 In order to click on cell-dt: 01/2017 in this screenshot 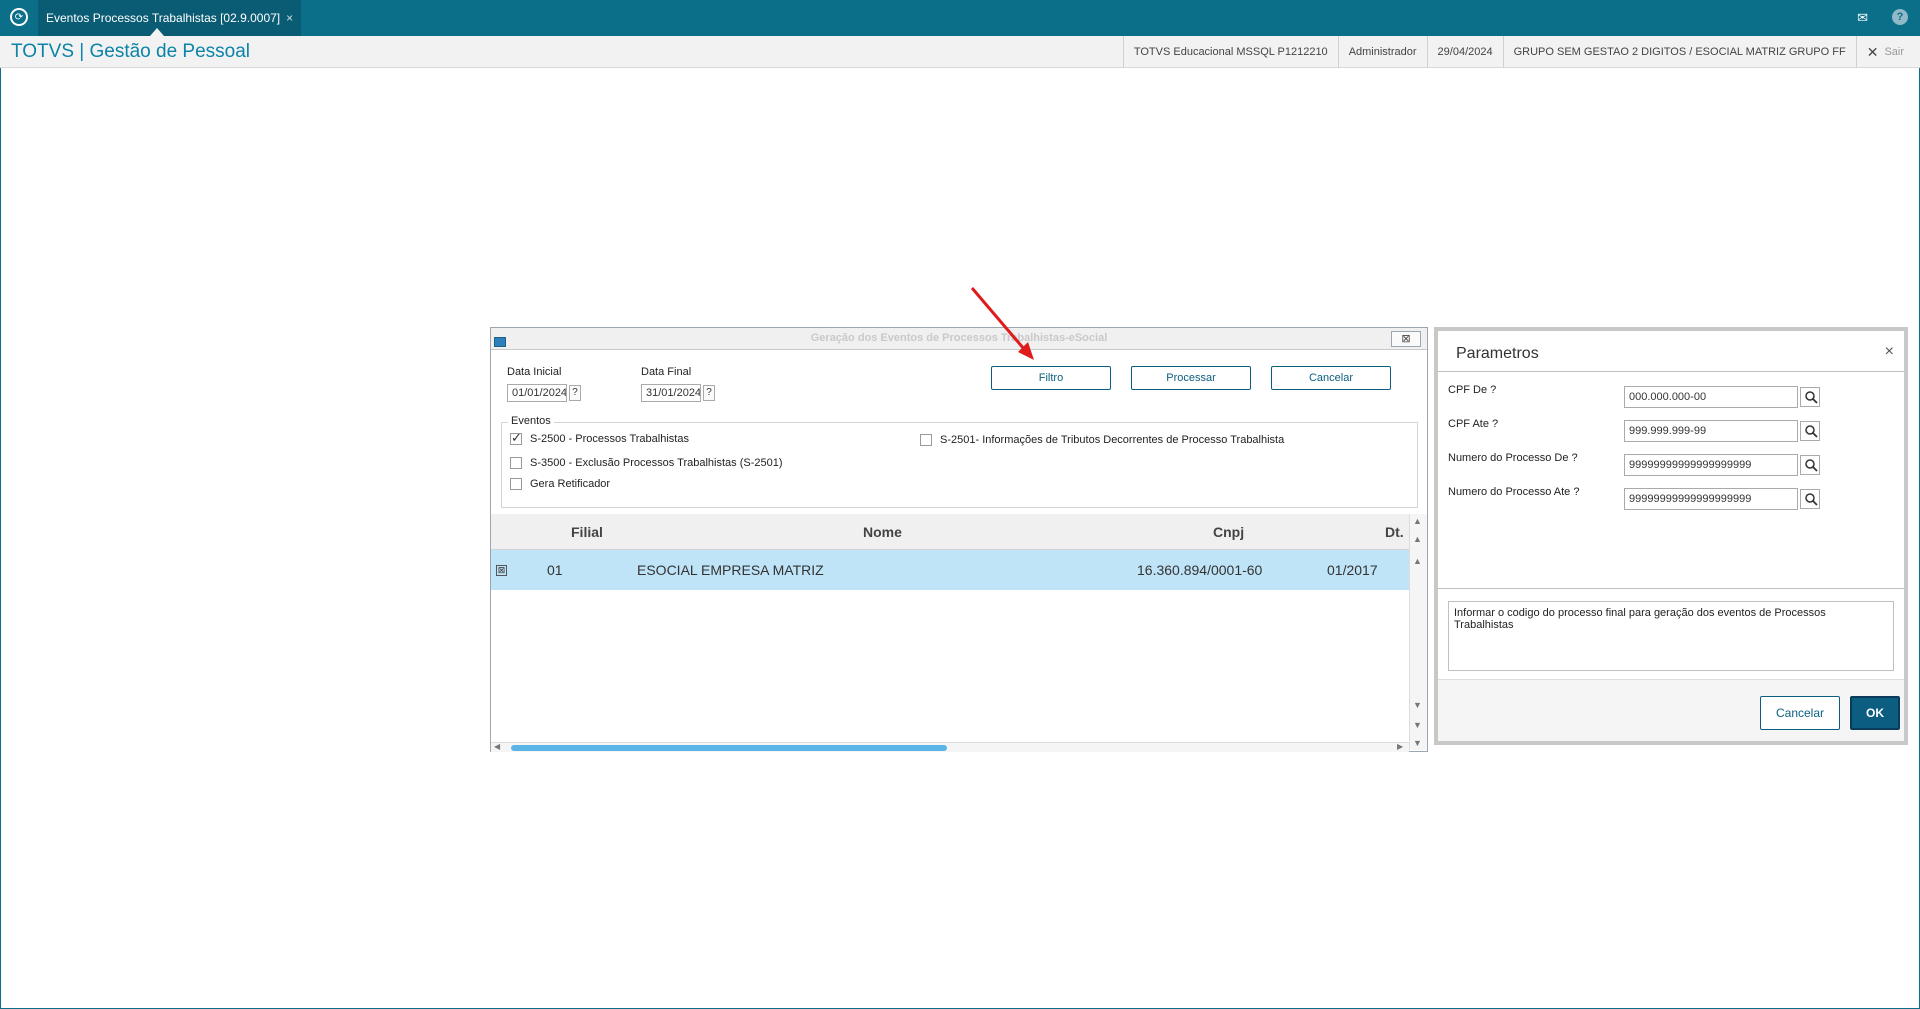, I will do `click(1352, 570)`.